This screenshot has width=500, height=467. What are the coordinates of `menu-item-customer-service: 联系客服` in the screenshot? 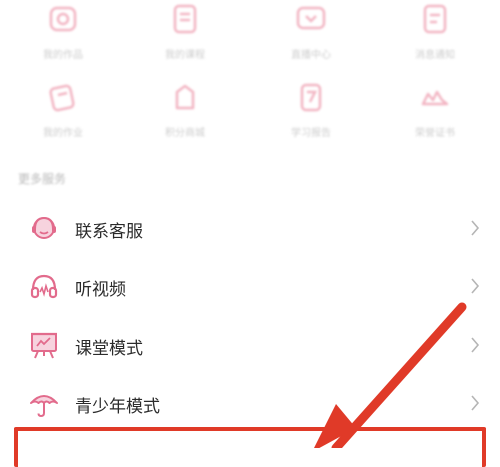 It's located at (250, 228).